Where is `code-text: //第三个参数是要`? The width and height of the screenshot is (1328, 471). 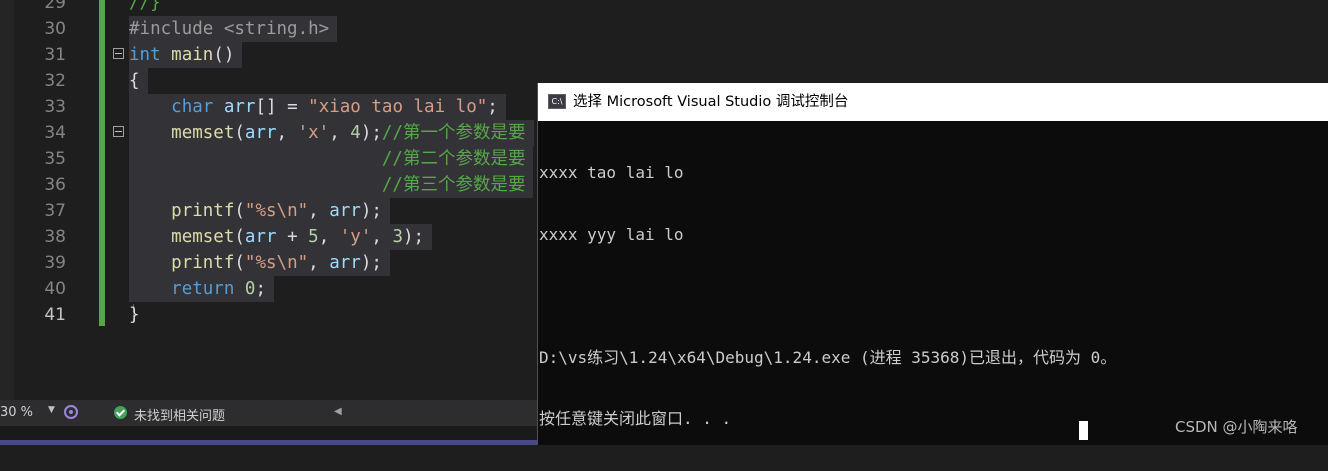 code-text: //第三个参数是要 is located at coordinates (331, 185).